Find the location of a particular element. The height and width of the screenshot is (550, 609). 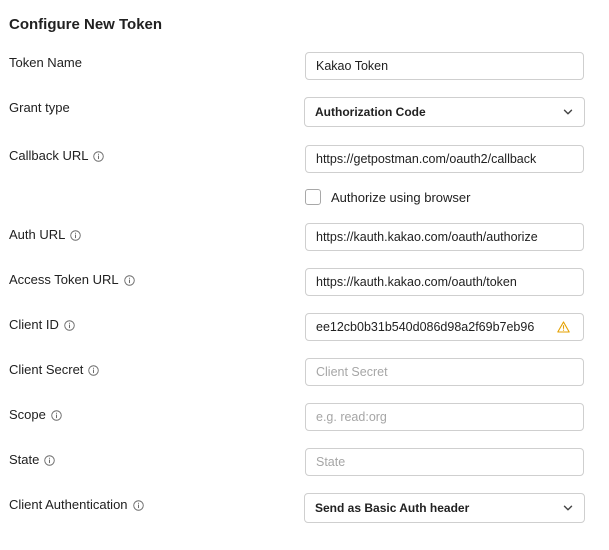

grant-type-label-text: Grant type is located at coordinates (39, 107).